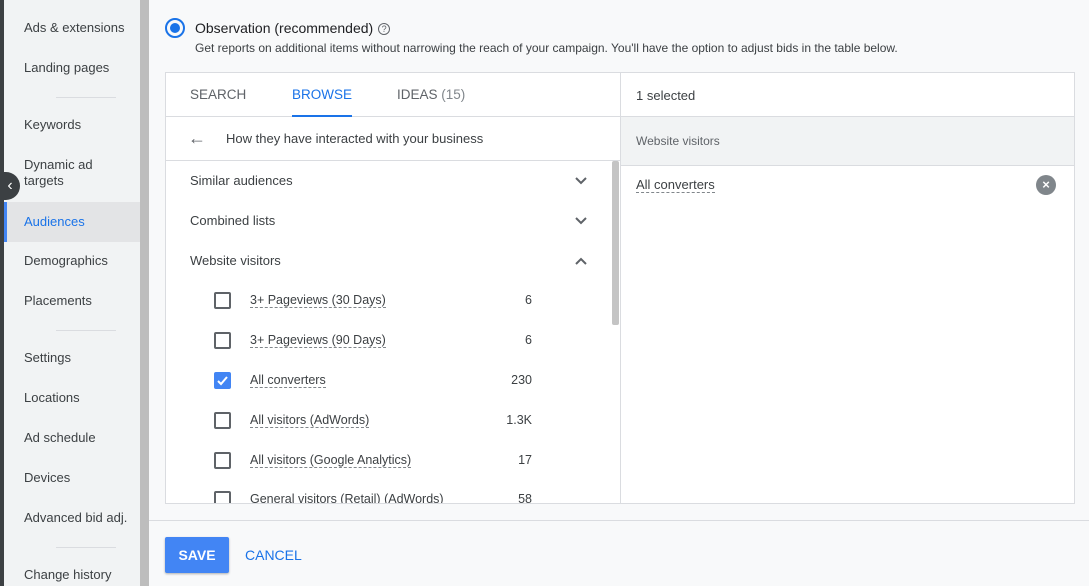 This screenshot has width=1089, height=586. What do you see at coordinates (72, 358) in the screenshot?
I see `sidebar-item-settings: Settings` at bounding box center [72, 358].